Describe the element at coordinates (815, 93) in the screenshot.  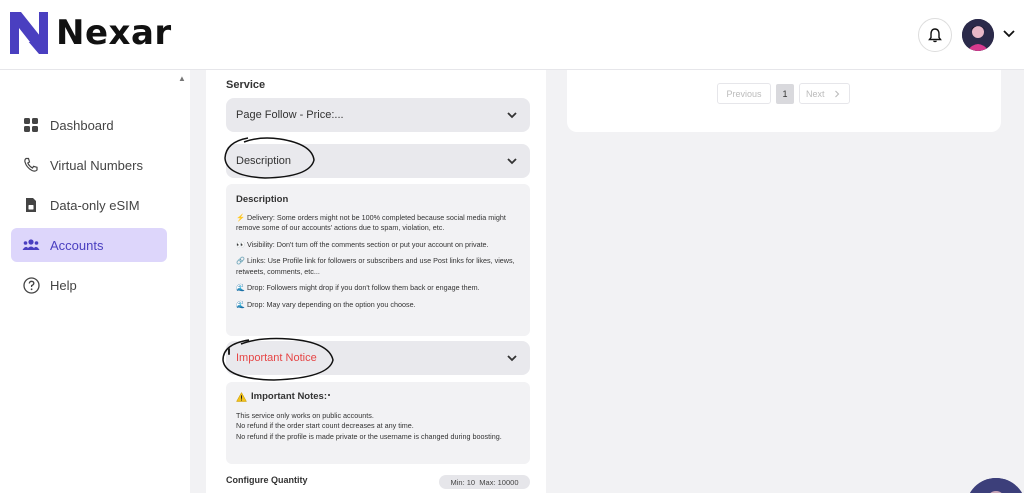
I see `pagination-next-label: Next` at that location.